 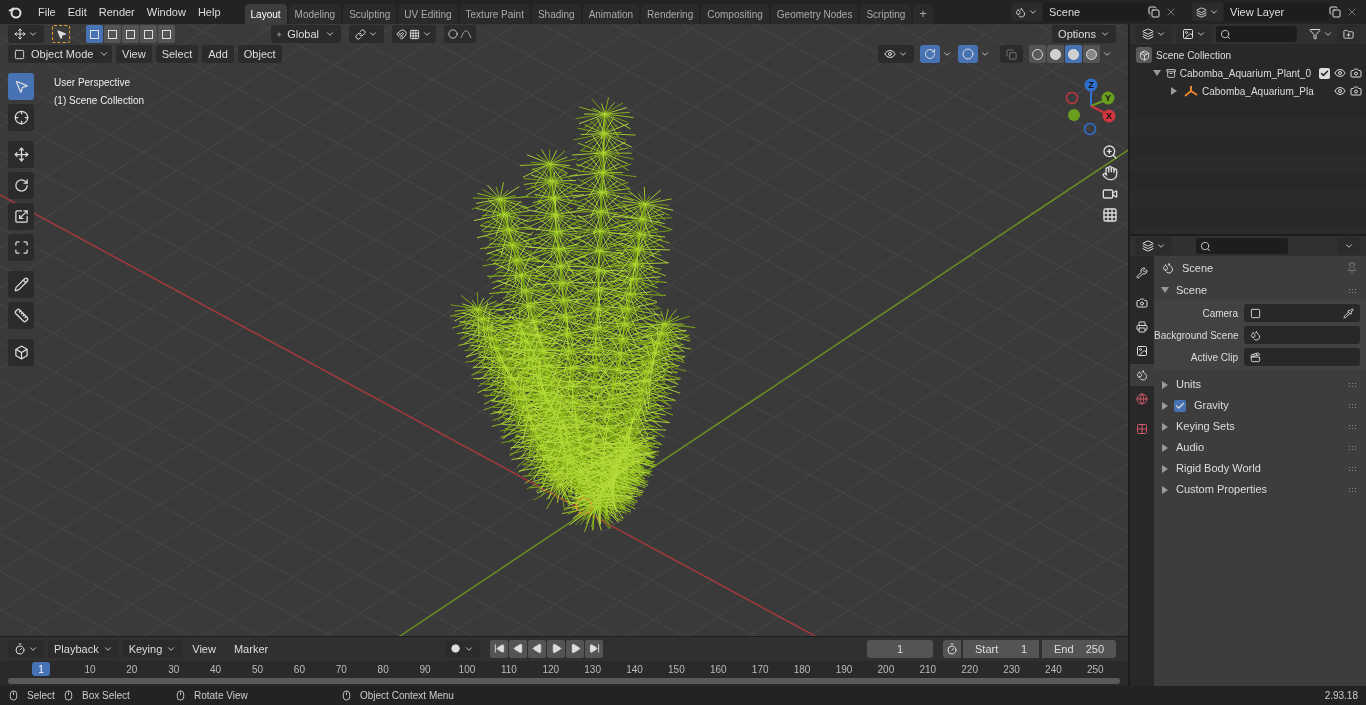 What do you see at coordinates (204, 648) in the screenshot?
I see `timeline-menu: View` at bounding box center [204, 648].